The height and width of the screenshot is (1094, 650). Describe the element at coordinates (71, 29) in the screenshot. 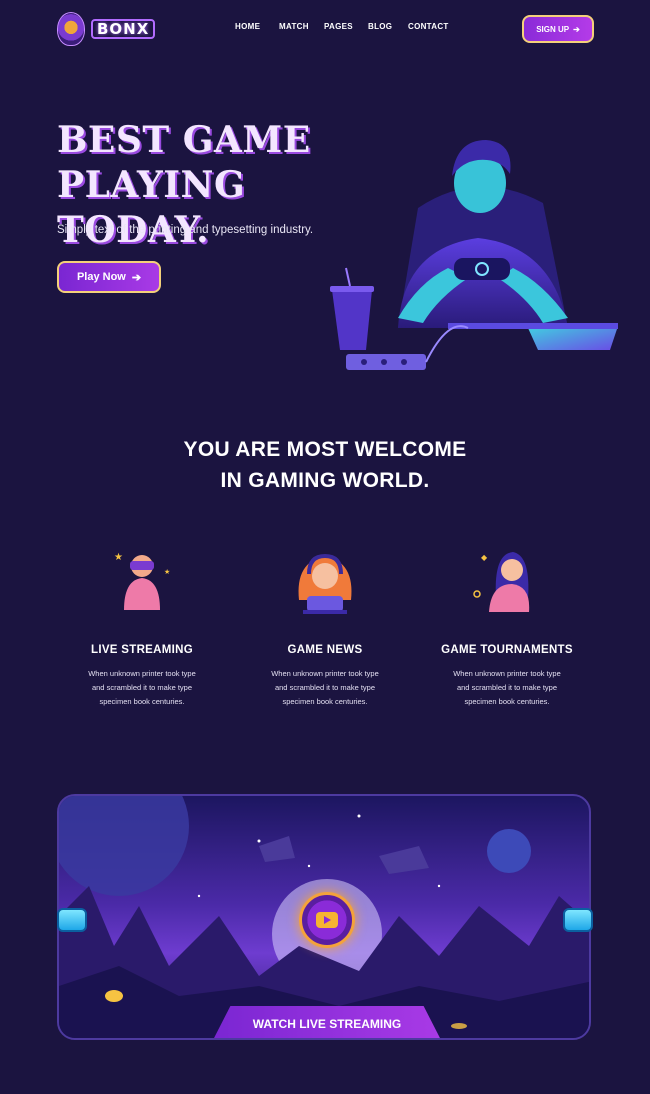

I see `lion-crest-icon` at that location.